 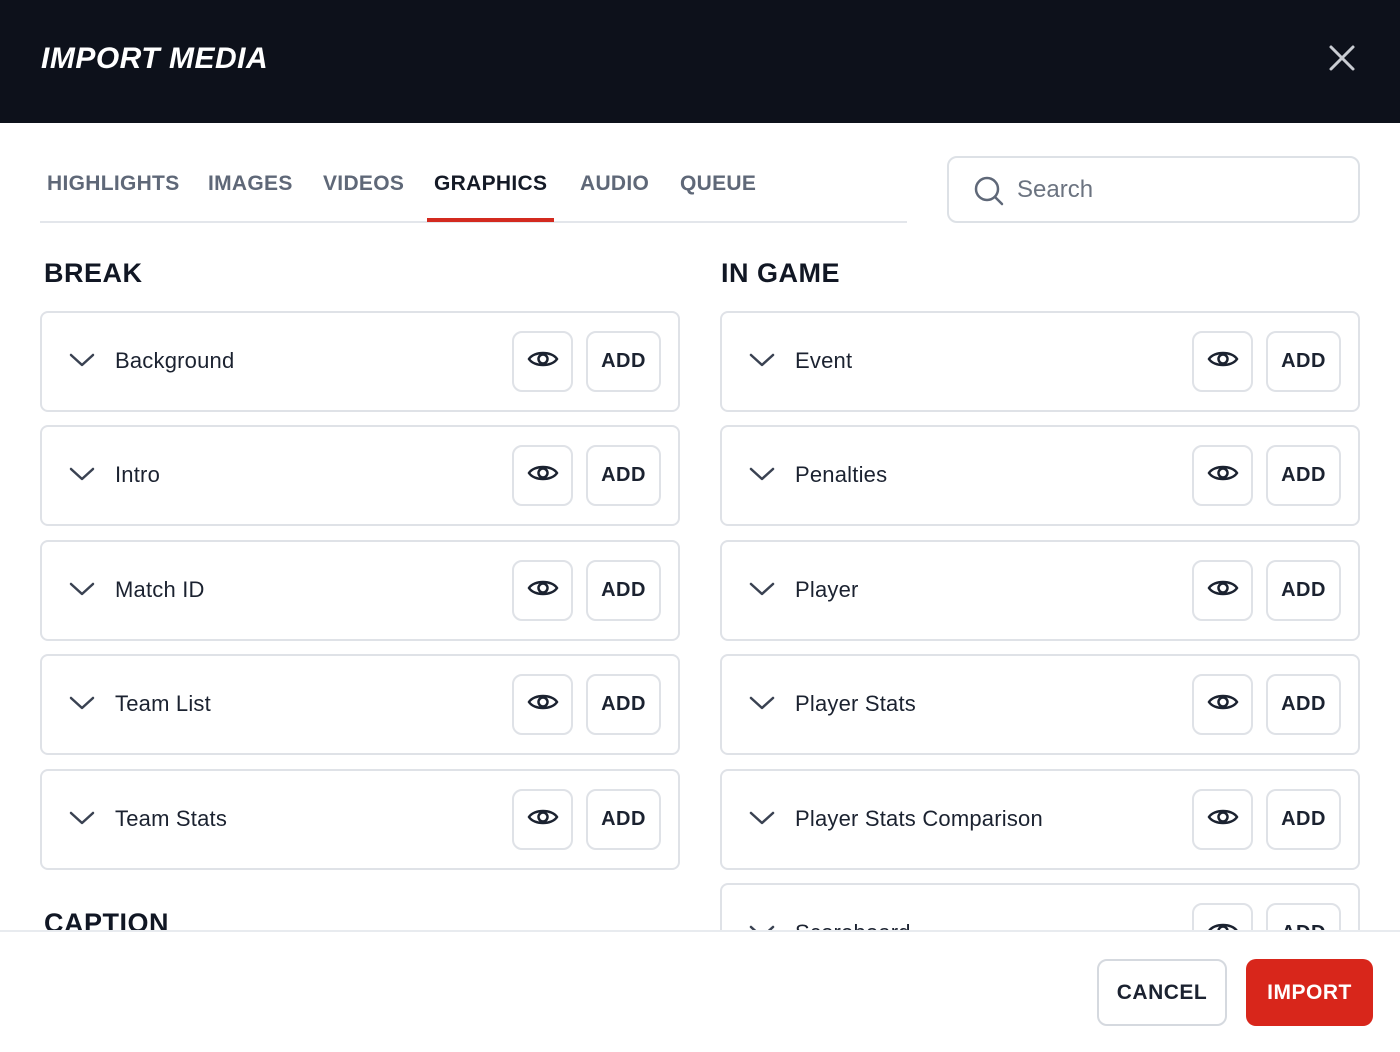 What do you see at coordinates (138, 474) in the screenshot?
I see `graphic-label: Intro` at bounding box center [138, 474].